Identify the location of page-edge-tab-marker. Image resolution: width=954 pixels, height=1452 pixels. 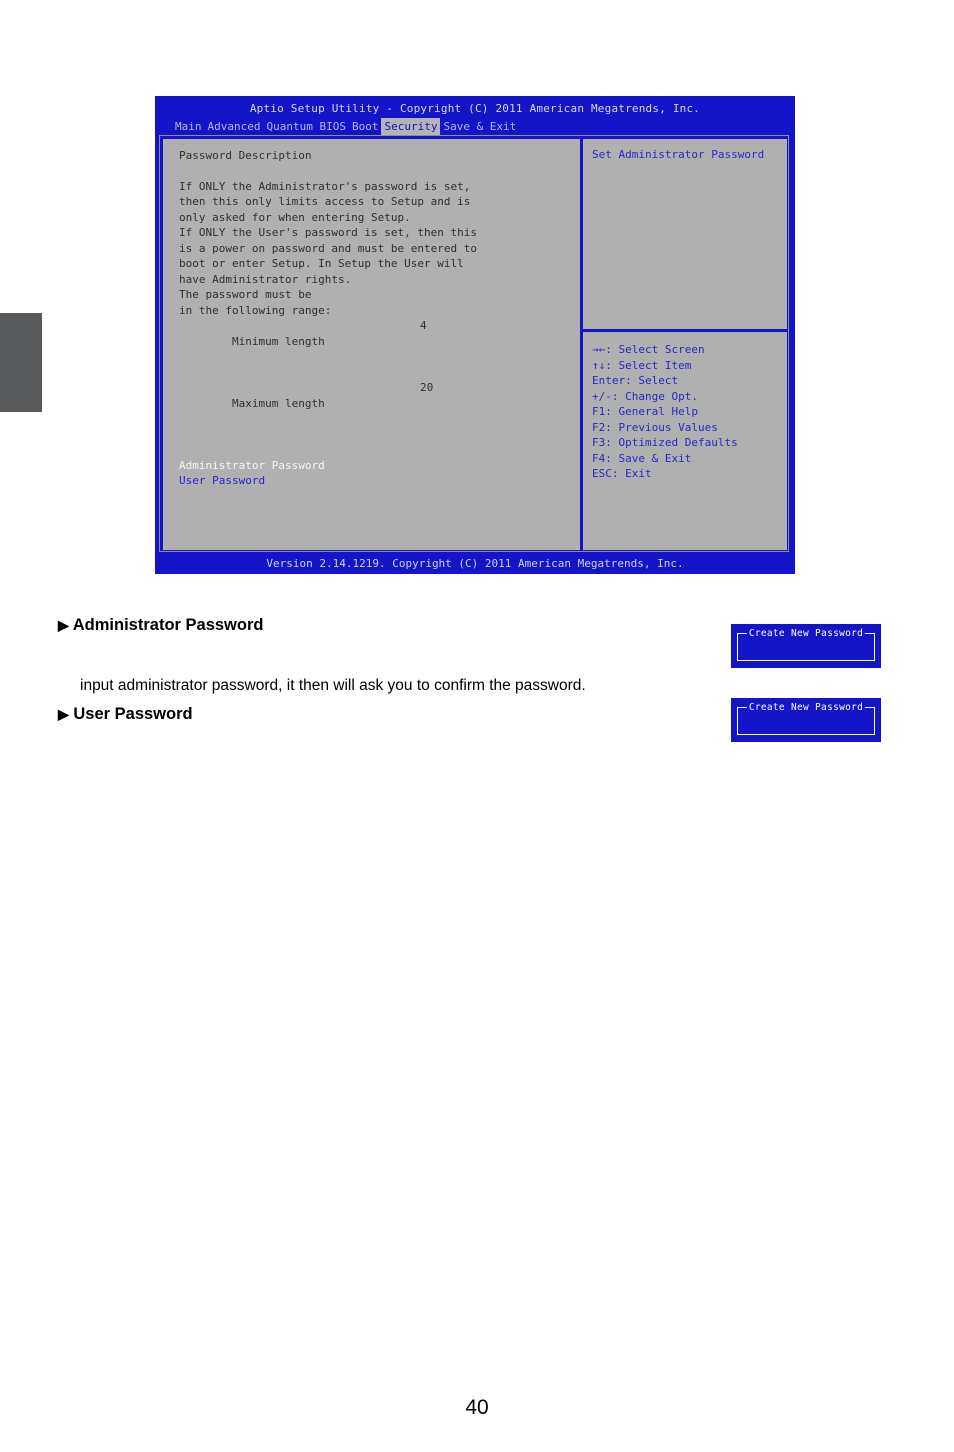
(21, 362).